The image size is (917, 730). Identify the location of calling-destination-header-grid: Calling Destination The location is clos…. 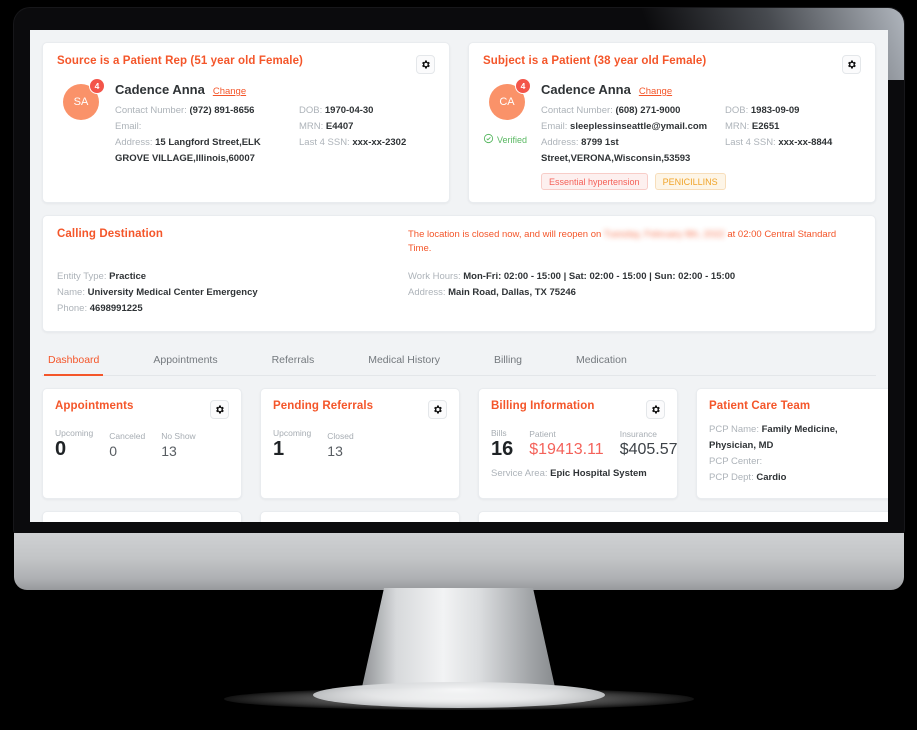
(459, 242).